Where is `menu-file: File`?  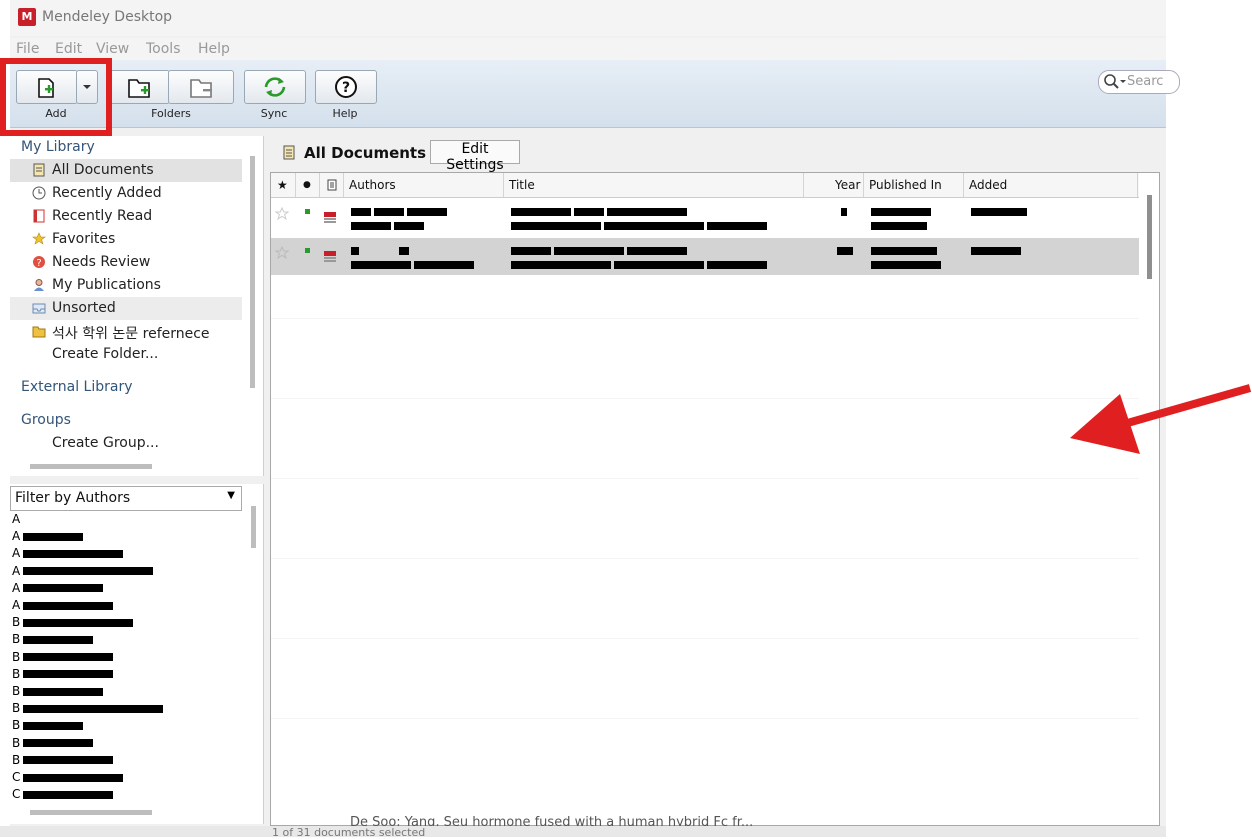 menu-file: File is located at coordinates (27, 49).